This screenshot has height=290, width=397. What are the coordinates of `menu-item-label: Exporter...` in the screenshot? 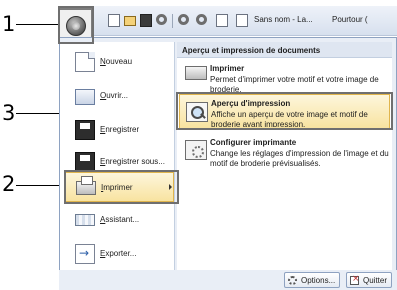 It's located at (118, 253).